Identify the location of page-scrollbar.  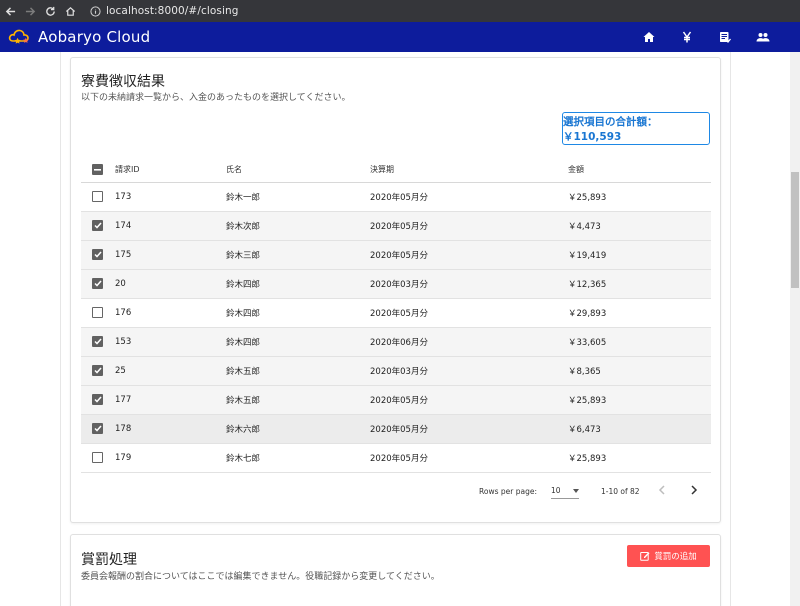
(795, 329).